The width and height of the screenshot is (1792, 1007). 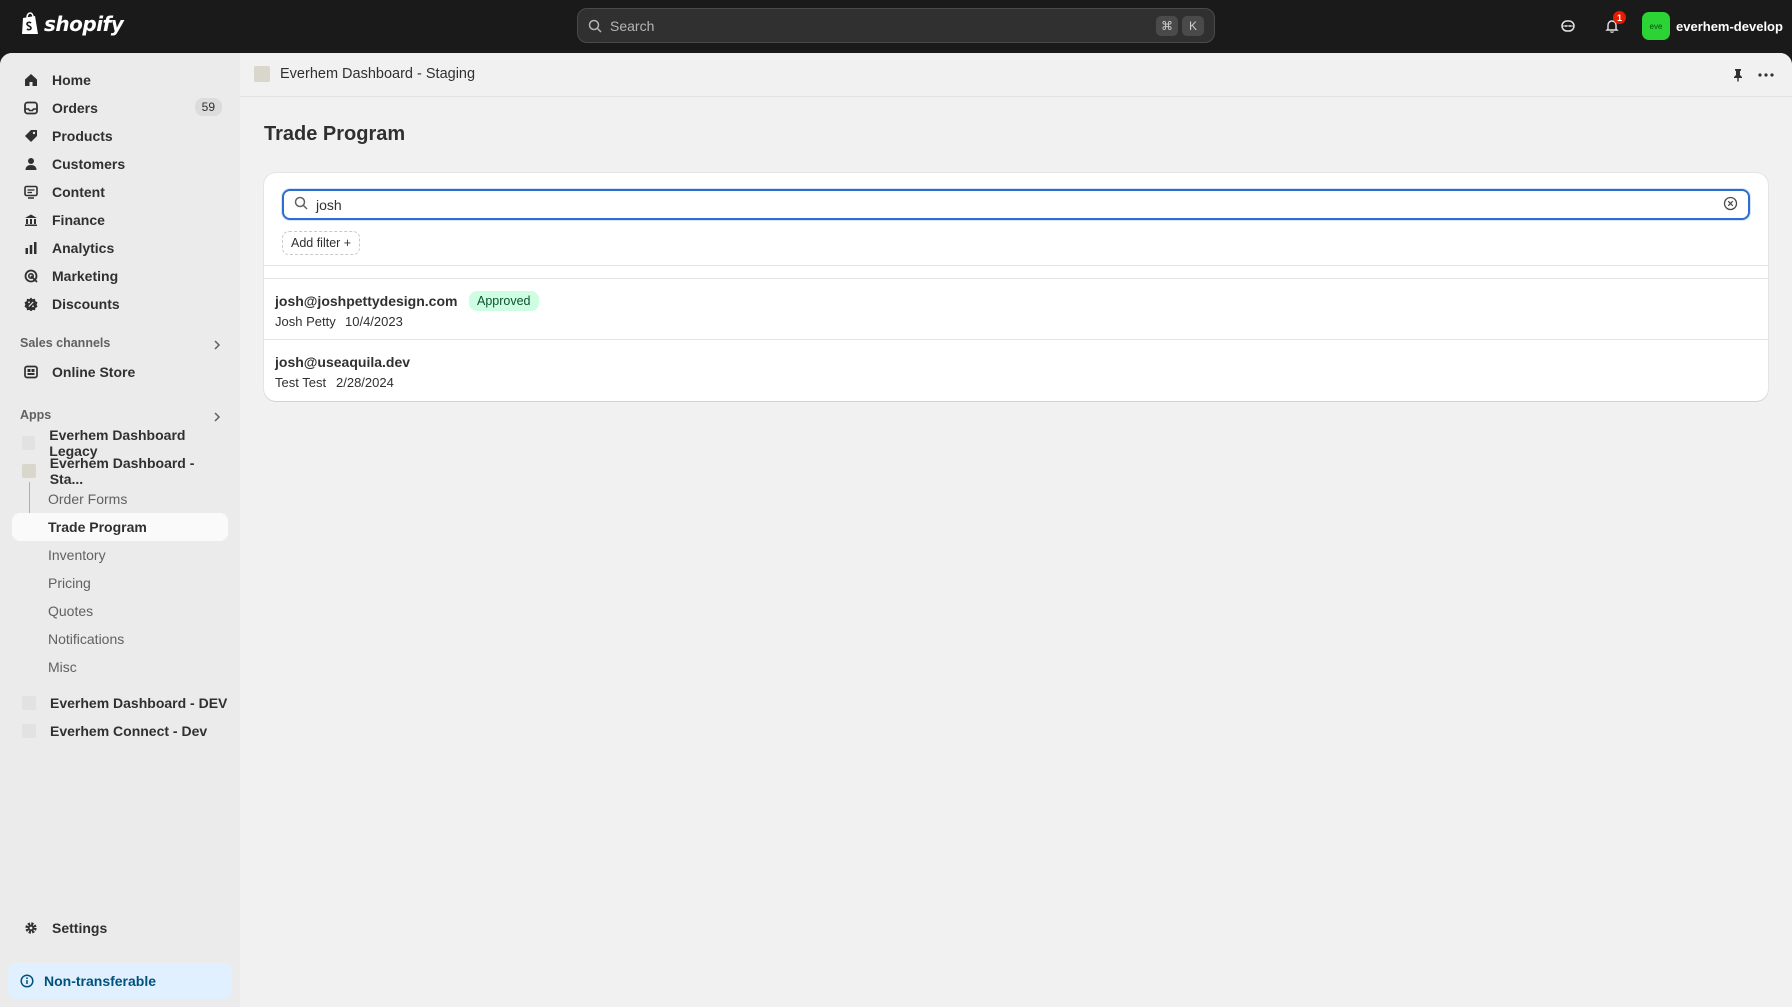 I want to click on sidebar-subitem-trade-program: Trade Program, so click(x=120, y=527).